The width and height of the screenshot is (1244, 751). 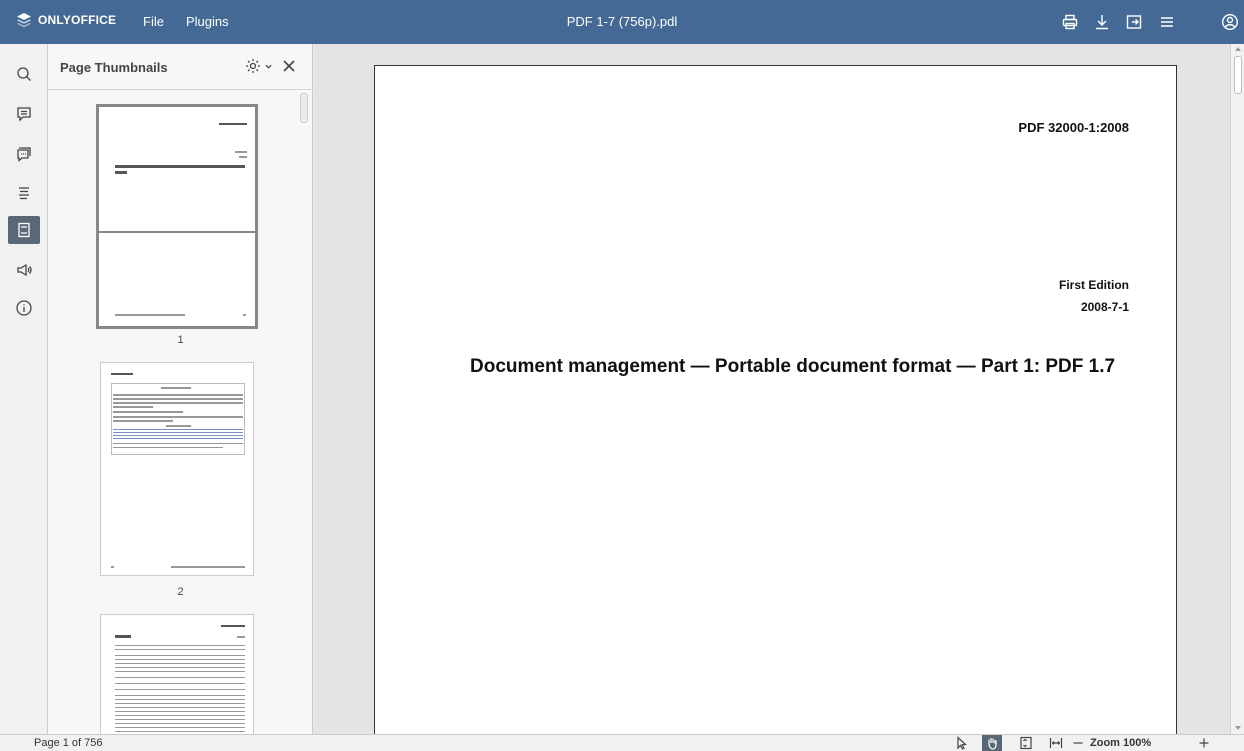 What do you see at coordinates (962, 743) in the screenshot?
I see `select-tool-icon` at bounding box center [962, 743].